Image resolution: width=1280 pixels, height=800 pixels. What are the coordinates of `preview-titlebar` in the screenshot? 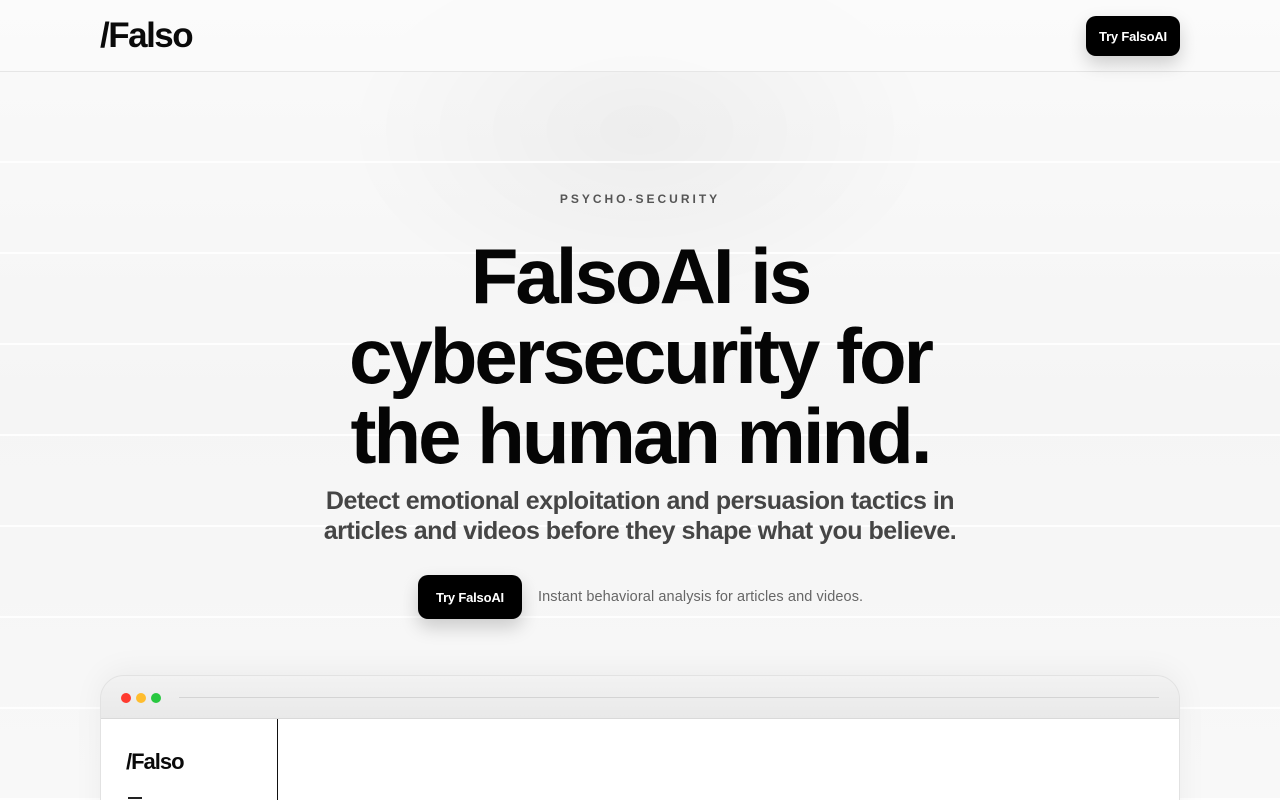 It's located at (640, 697).